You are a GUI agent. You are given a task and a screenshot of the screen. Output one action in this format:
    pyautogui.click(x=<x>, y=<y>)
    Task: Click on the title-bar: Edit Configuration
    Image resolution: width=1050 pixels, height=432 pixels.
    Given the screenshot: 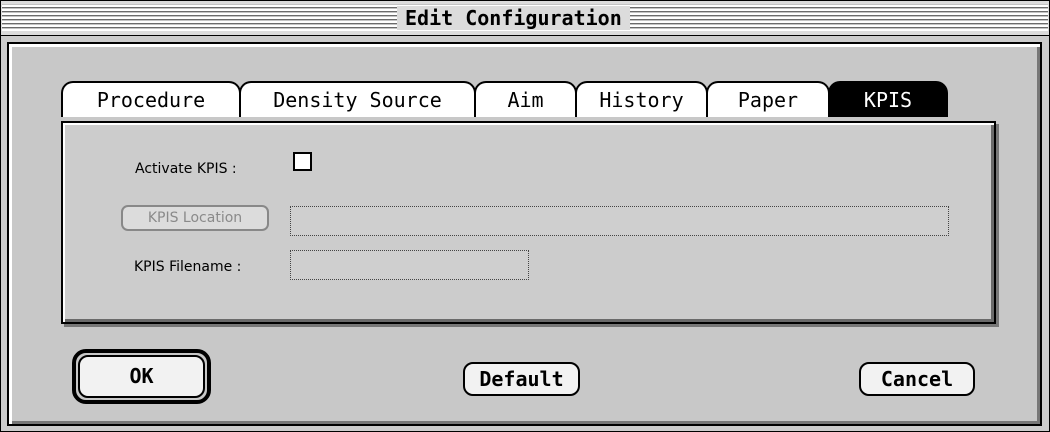 What is the action you would take?
    pyautogui.click(x=525, y=18)
    